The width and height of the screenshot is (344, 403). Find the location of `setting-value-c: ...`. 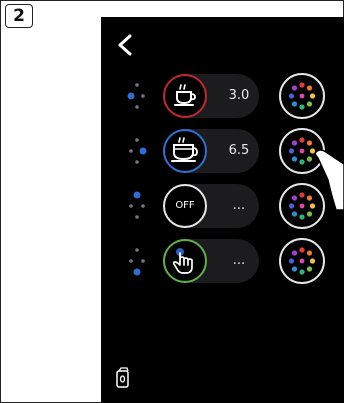

setting-value-c: ... is located at coordinates (239, 205).